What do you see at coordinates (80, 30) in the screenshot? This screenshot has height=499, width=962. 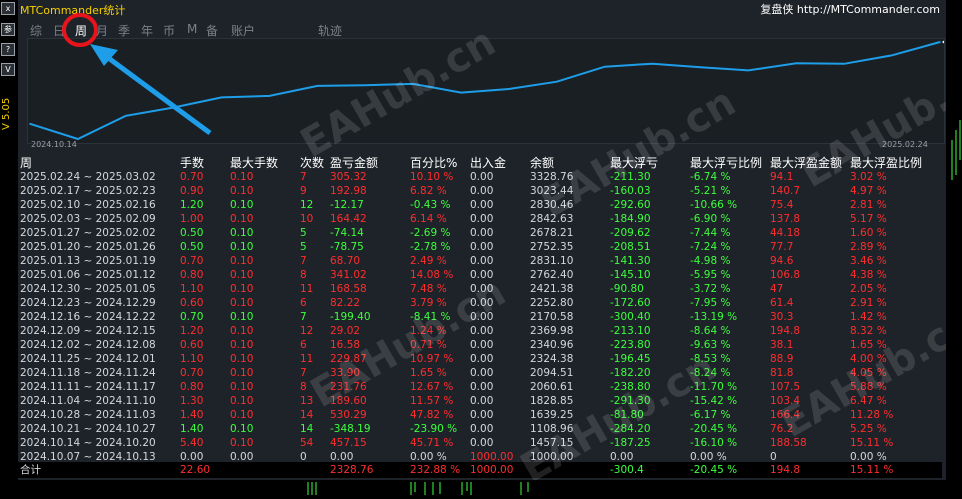 I see `highlight-circle` at bounding box center [80, 30].